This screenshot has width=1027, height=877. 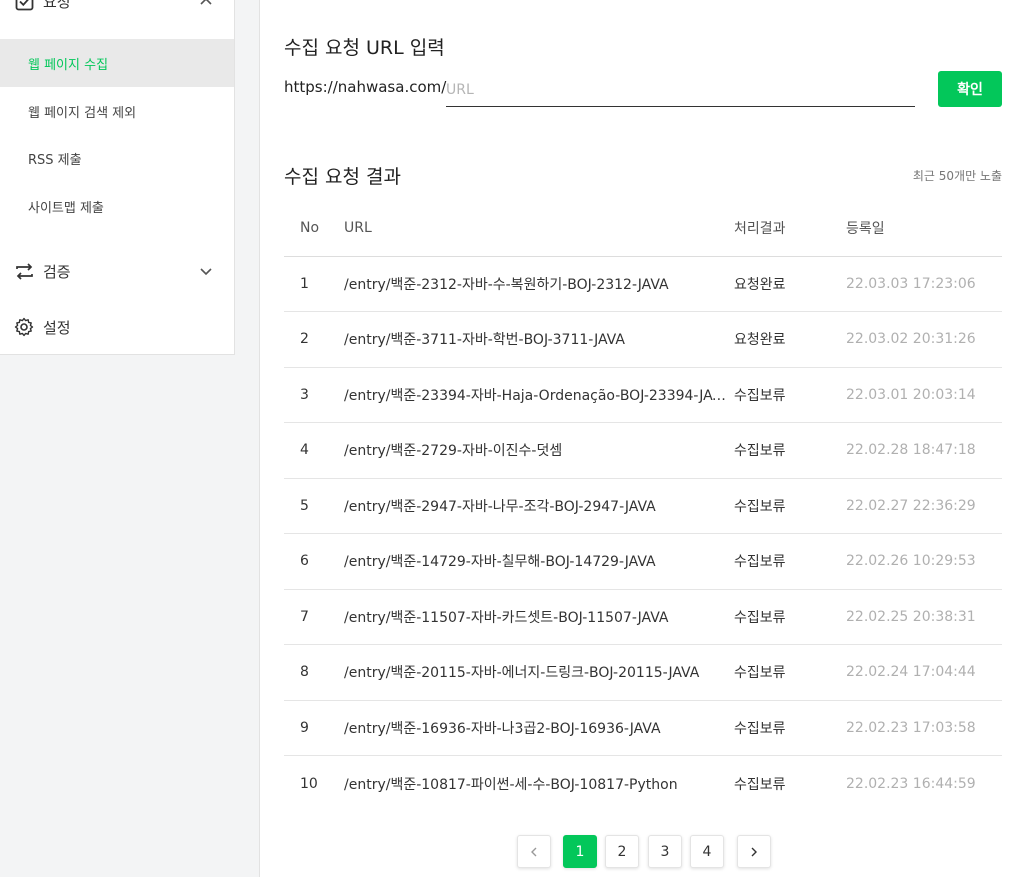 What do you see at coordinates (66, 208) in the screenshot?
I see `sidebar-item-label: 사이트맵 제출` at bounding box center [66, 208].